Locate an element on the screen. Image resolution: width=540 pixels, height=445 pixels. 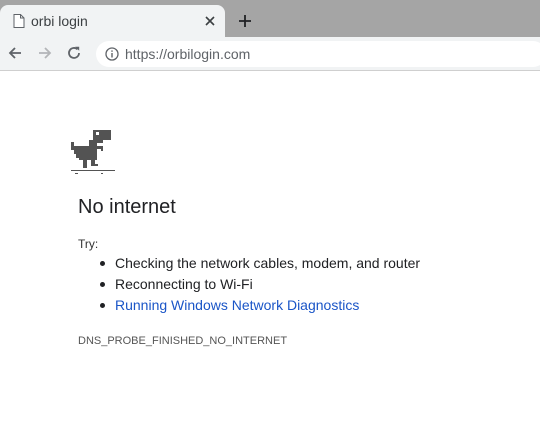
dinosaur-icon is located at coordinates (93, 153).